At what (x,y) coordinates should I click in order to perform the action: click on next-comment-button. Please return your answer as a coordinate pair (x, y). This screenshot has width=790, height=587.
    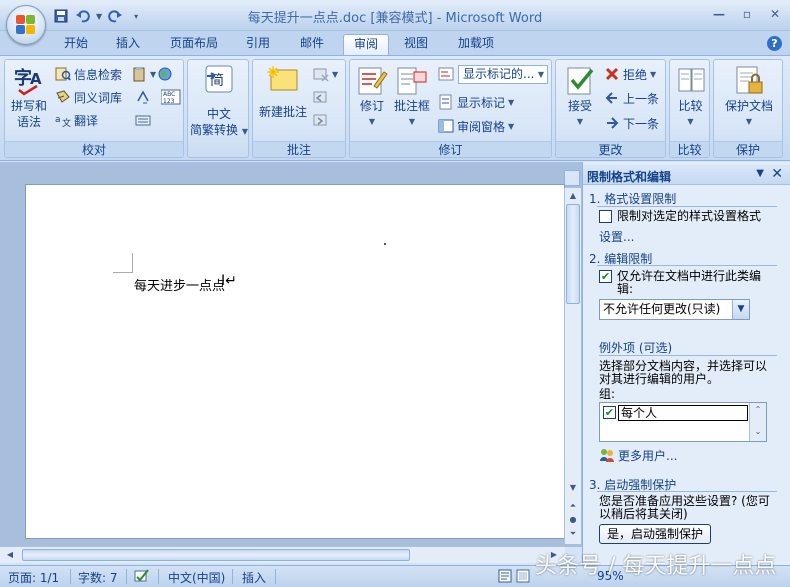
    Looking at the image, I should click on (321, 120).